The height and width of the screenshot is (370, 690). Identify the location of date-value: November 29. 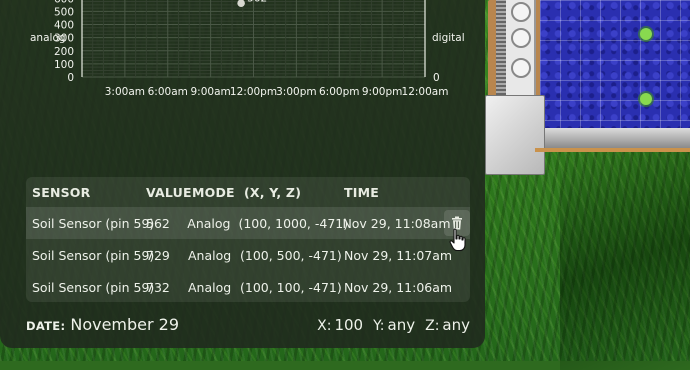
(124, 324).